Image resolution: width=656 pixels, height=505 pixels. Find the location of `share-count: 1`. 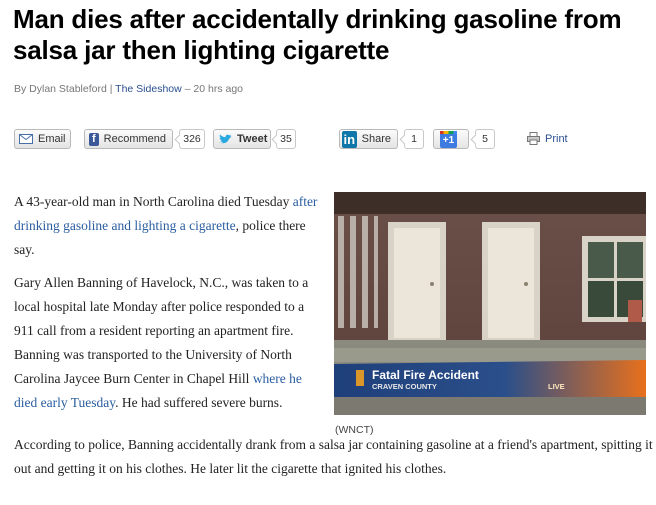

share-count: 1 is located at coordinates (414, 139).